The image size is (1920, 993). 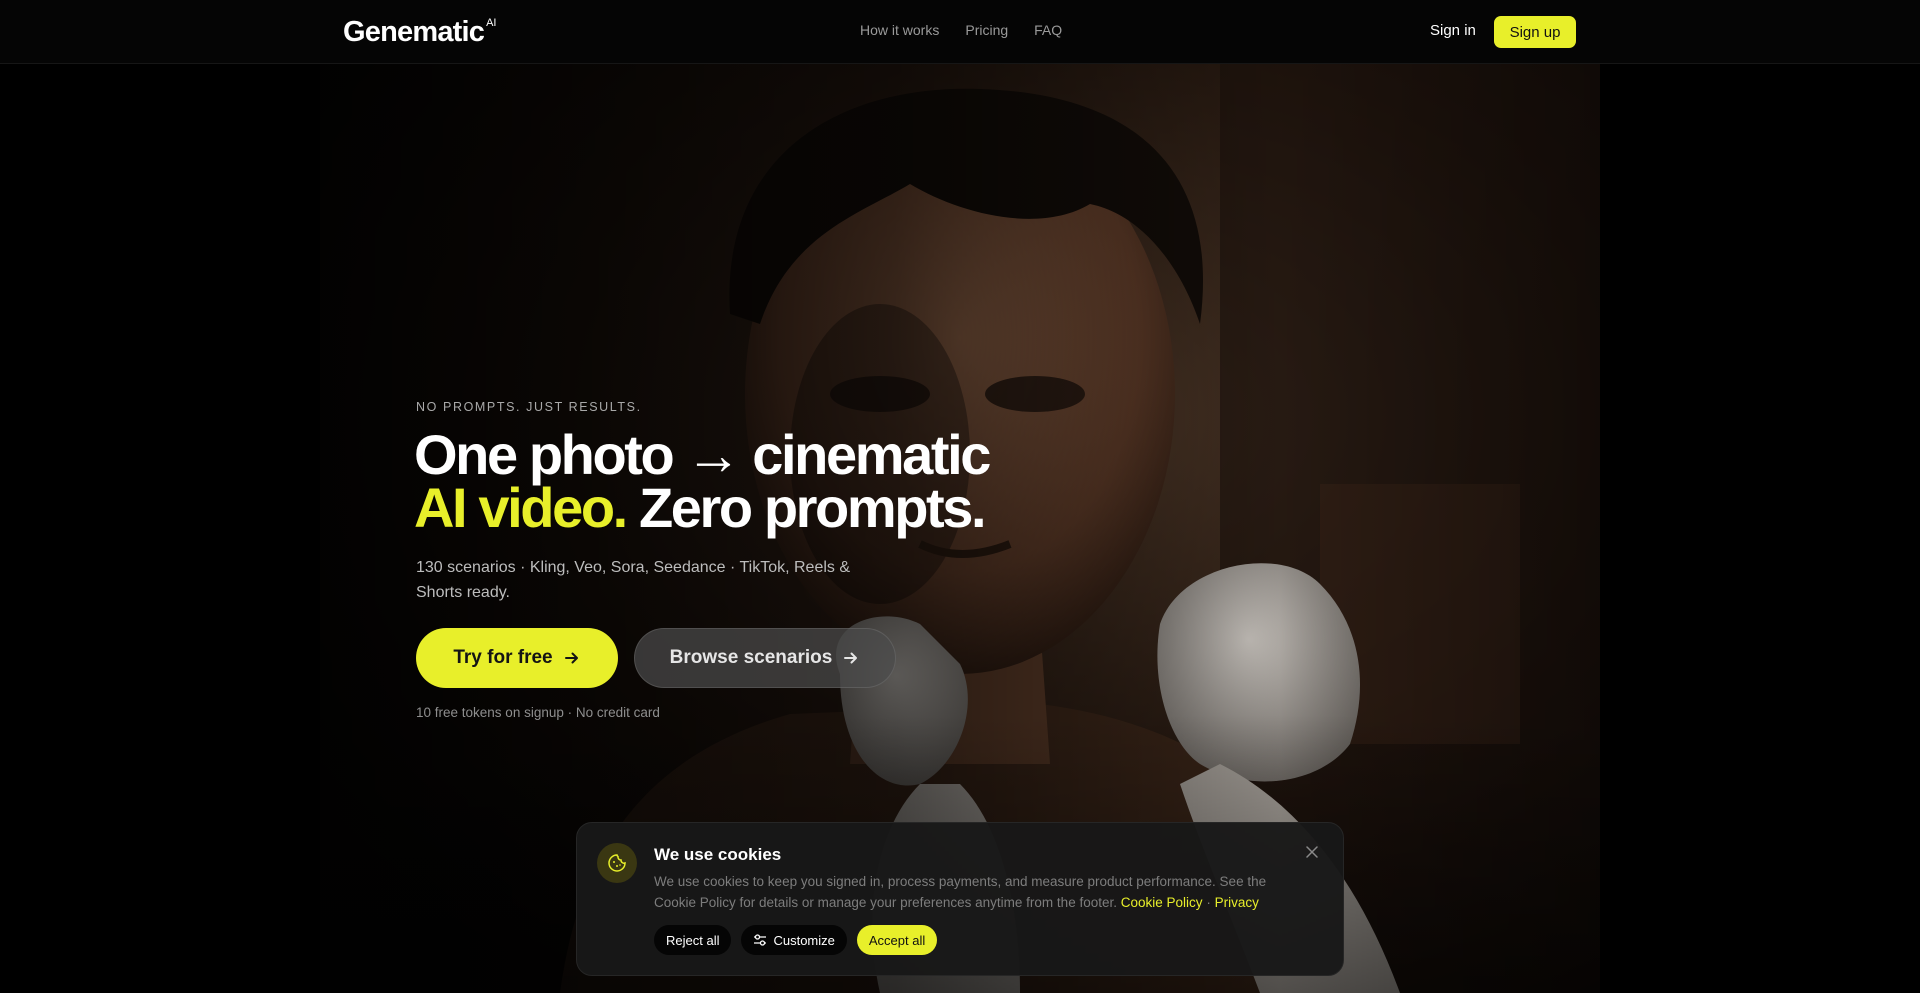 What do you see at coordinates (503, 657) in the screenshot?
I see `try-for-free-label: Try for free` at bounding box center [503, 657].